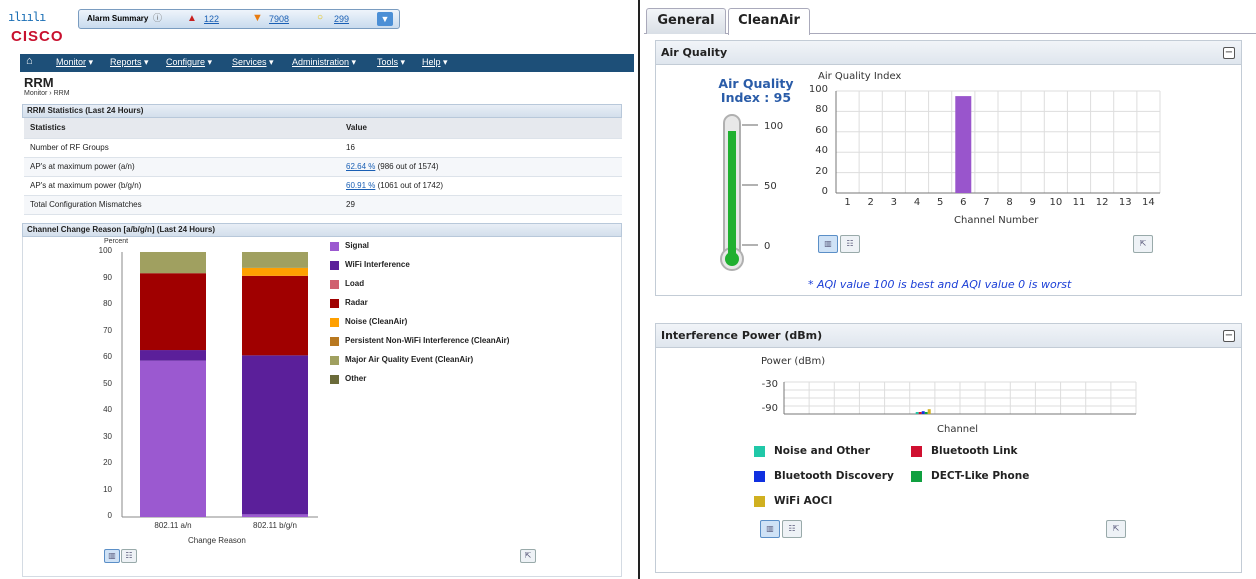 The image size is (1256, 579). I want to click on interference-bar, so click(920, 413).